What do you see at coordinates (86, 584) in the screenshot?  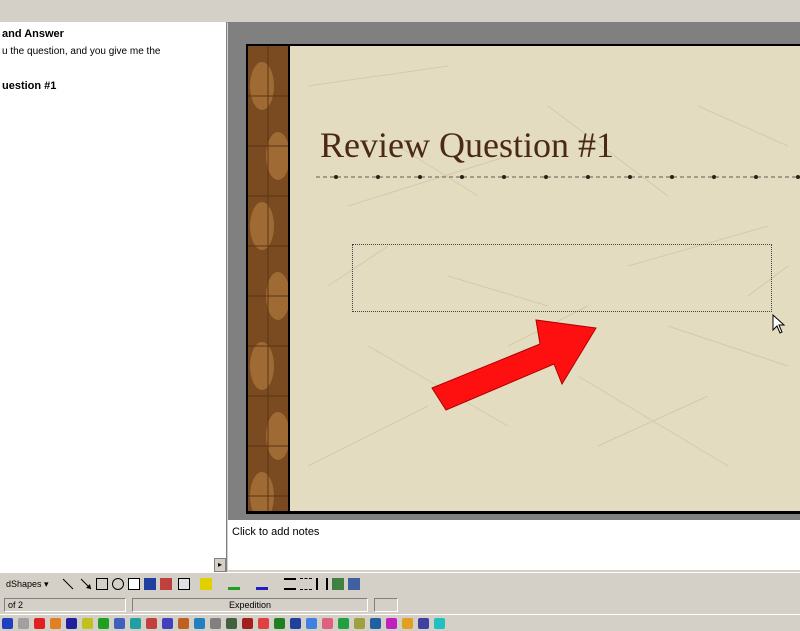 I see `arrow-tool-icon` at bounding box center [86, 584].